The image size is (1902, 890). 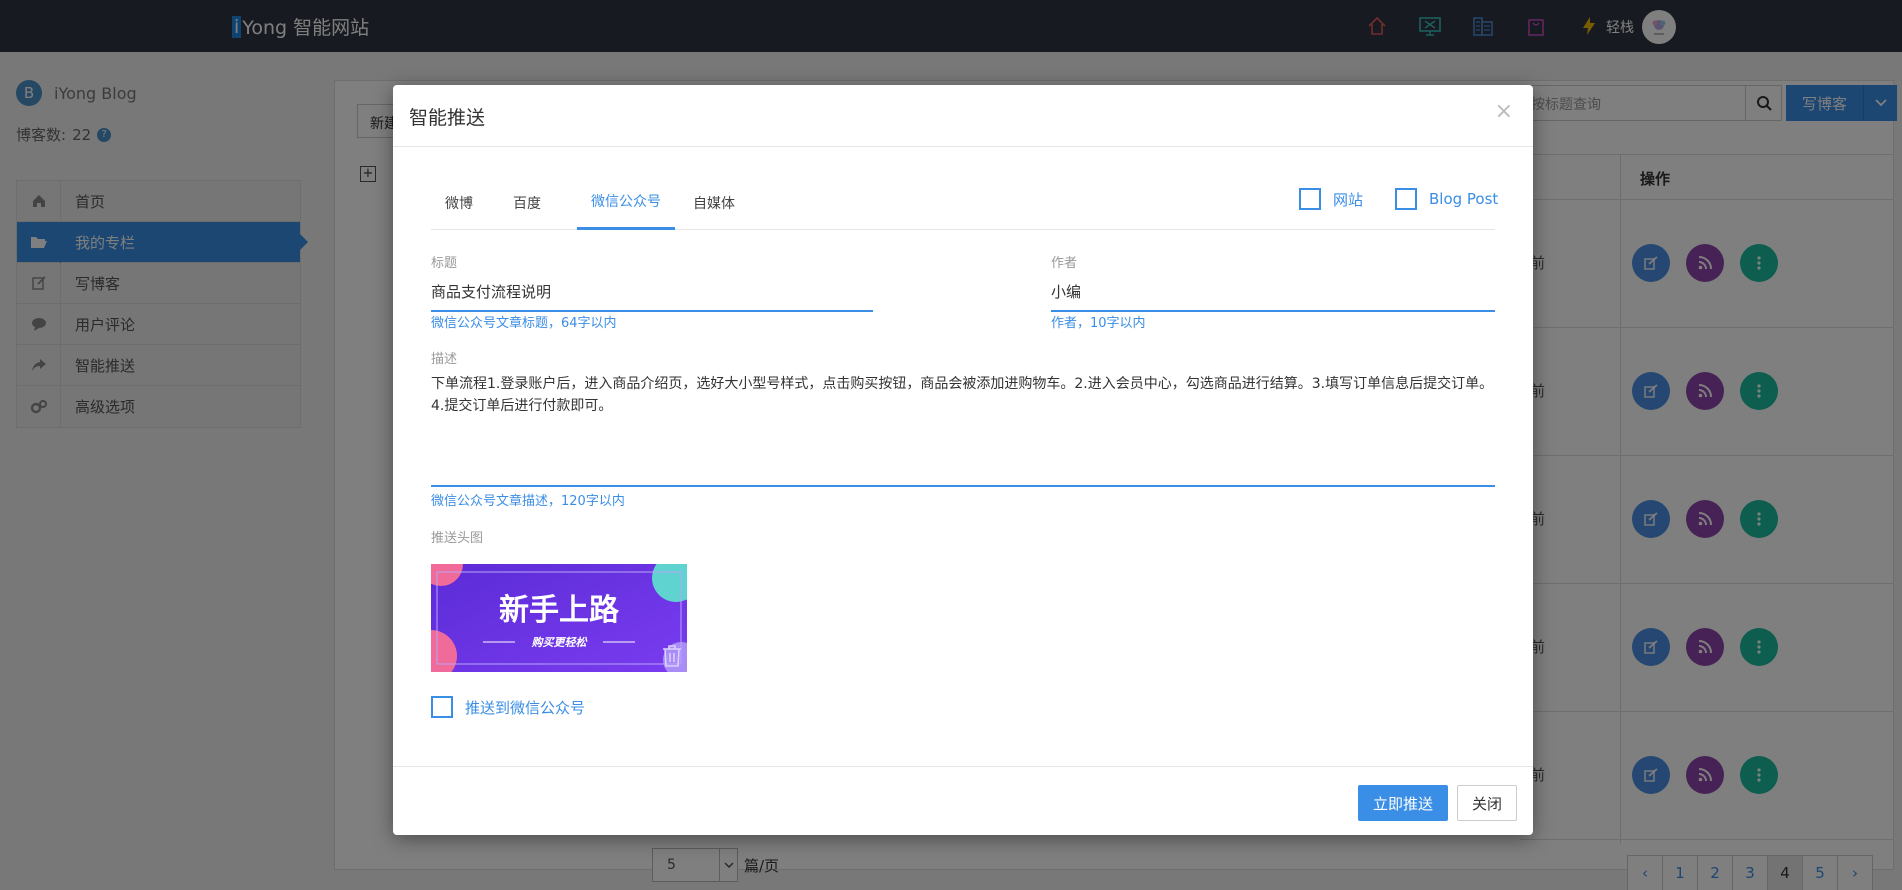 What do you see at coordinates (447, 118) in the screenshot?
I see `modal-title: 智能推送` at bounding box center [447, 118].